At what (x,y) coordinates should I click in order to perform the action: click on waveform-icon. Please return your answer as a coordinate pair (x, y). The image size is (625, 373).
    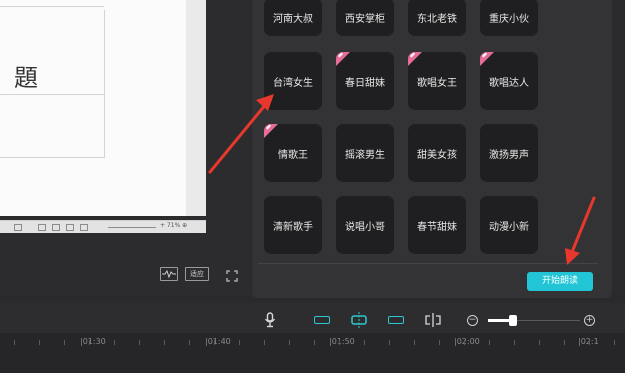
    Looking at the image, I should click on (169, 274).